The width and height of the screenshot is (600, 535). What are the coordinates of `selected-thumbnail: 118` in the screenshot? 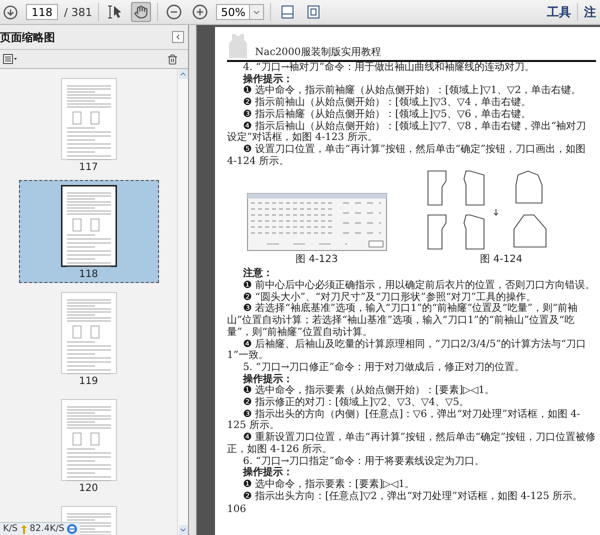 It's located at (88, 231).